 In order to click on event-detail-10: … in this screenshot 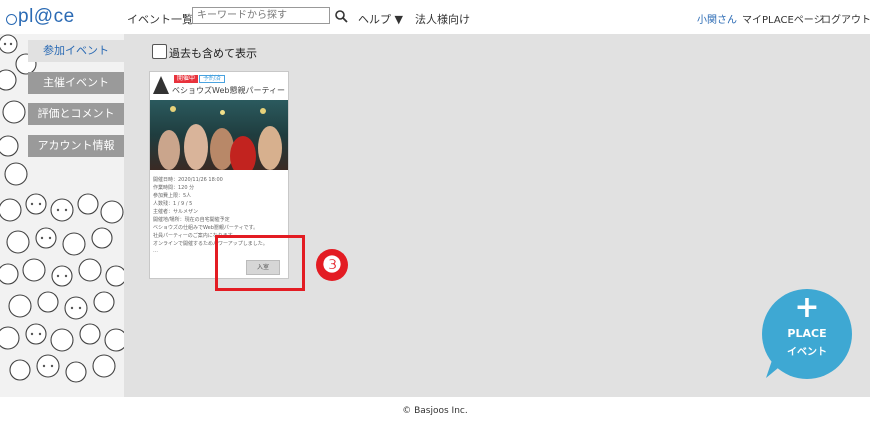, I will do `click(155, 251)`.